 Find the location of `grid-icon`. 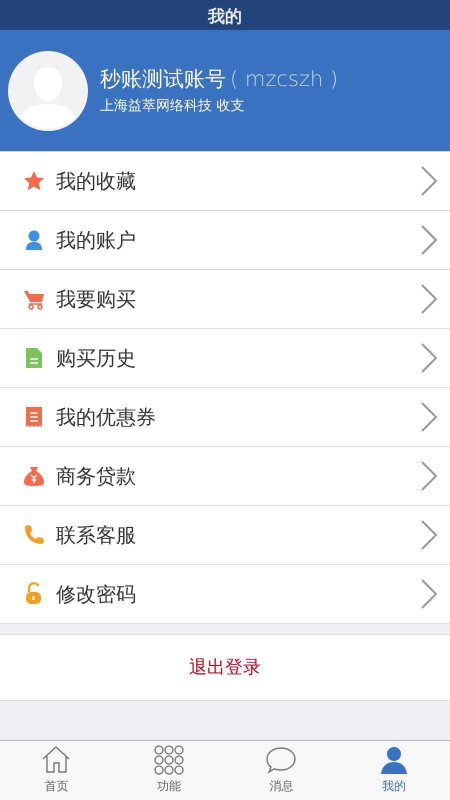

grid-icon is located at coordinates (168, 760).